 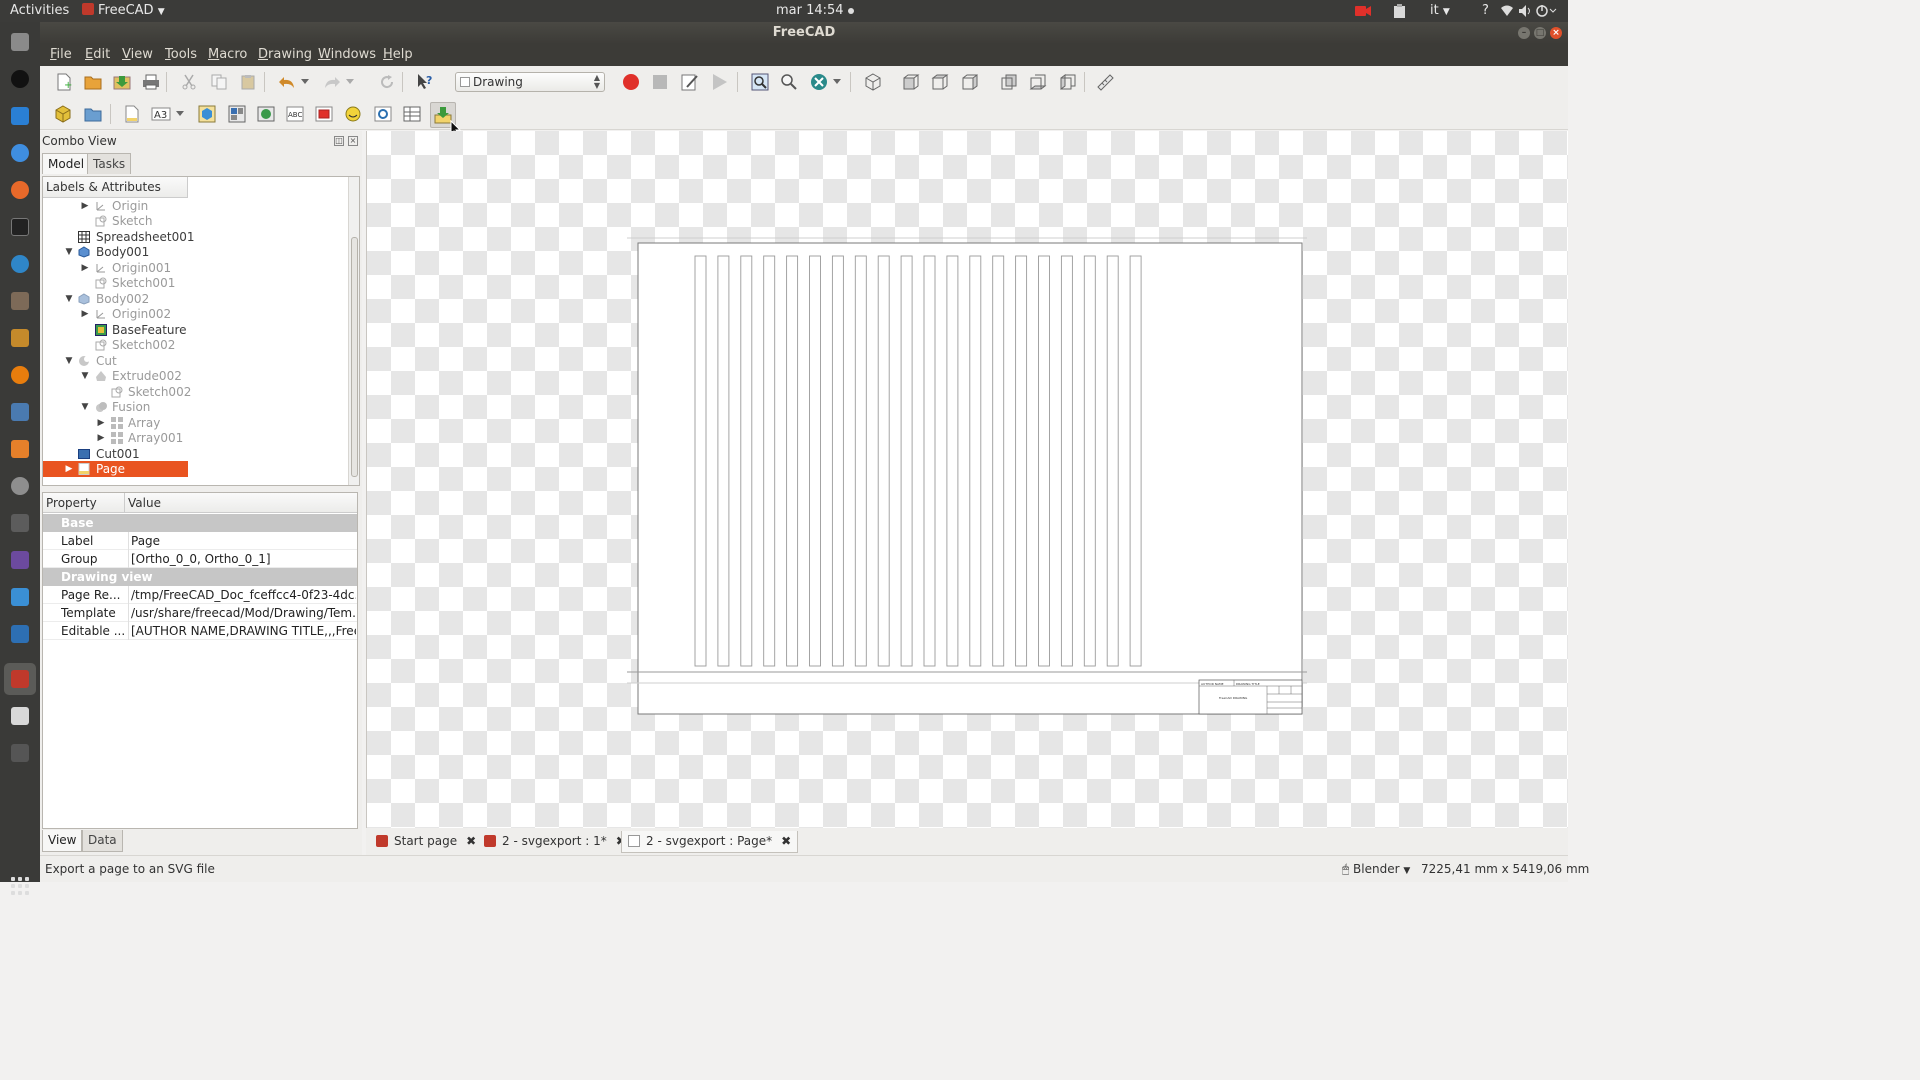 I want to click on undo-icon, so click(x=287, y=82).